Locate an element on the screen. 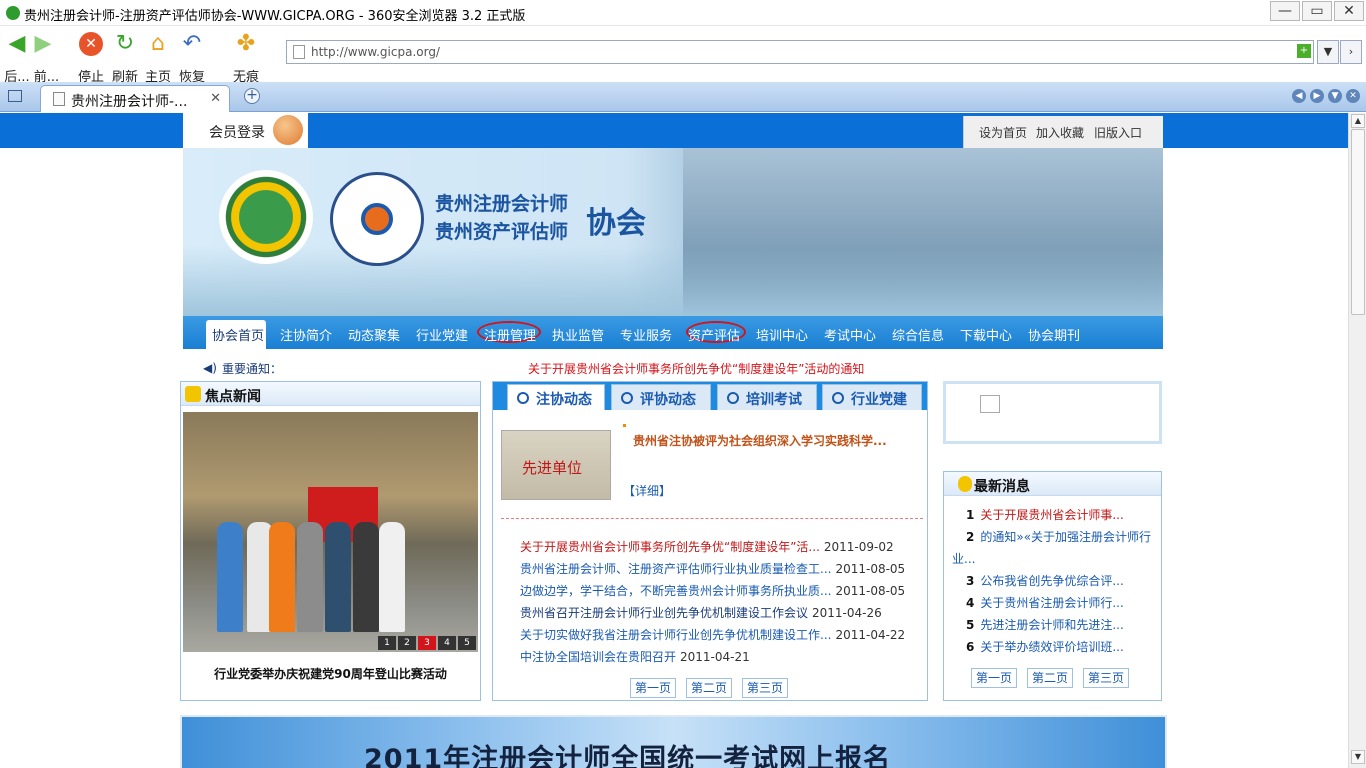  latest-news-header: 最新消息 is located at coordinates (1052, 484).